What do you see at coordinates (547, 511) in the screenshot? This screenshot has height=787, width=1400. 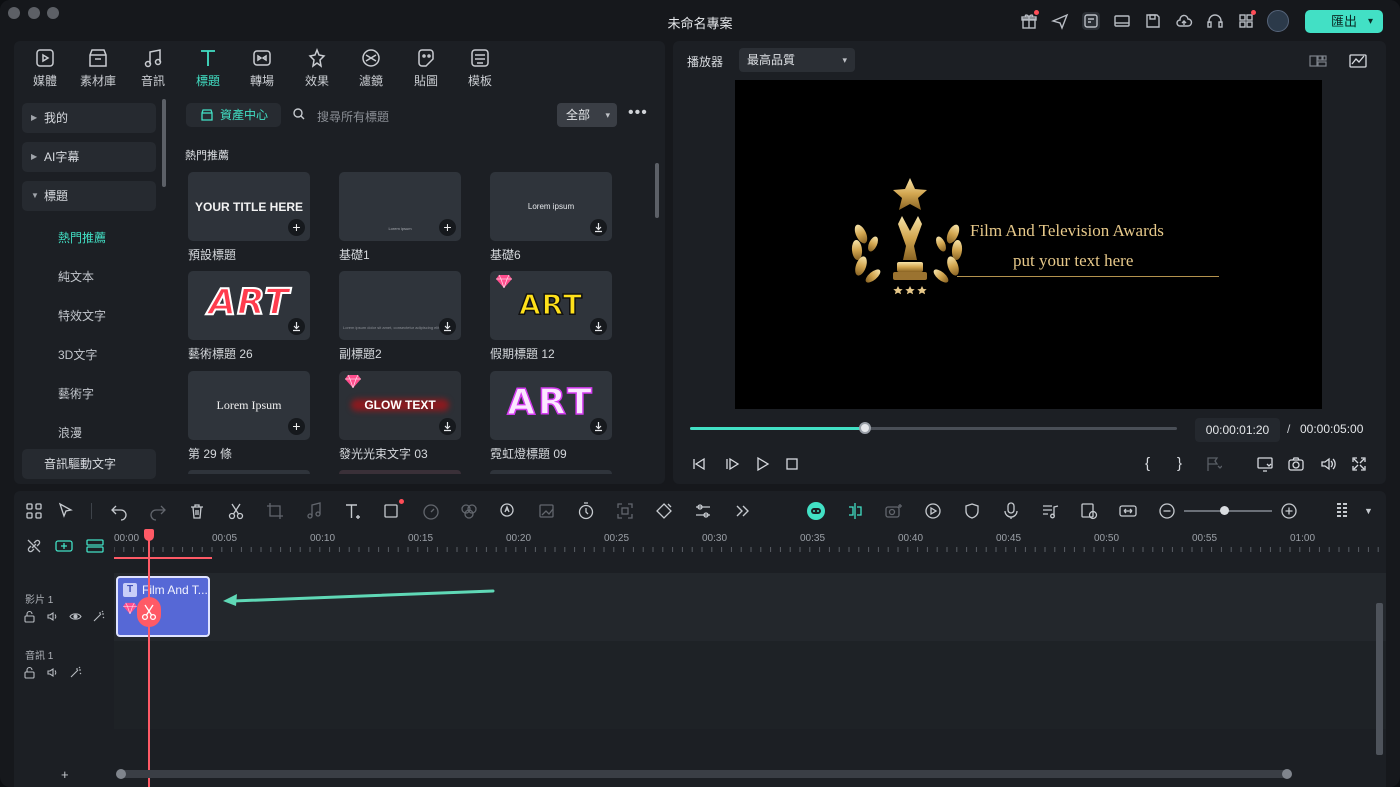 I see `image-edit-icon` at bounding box center [547, 511].